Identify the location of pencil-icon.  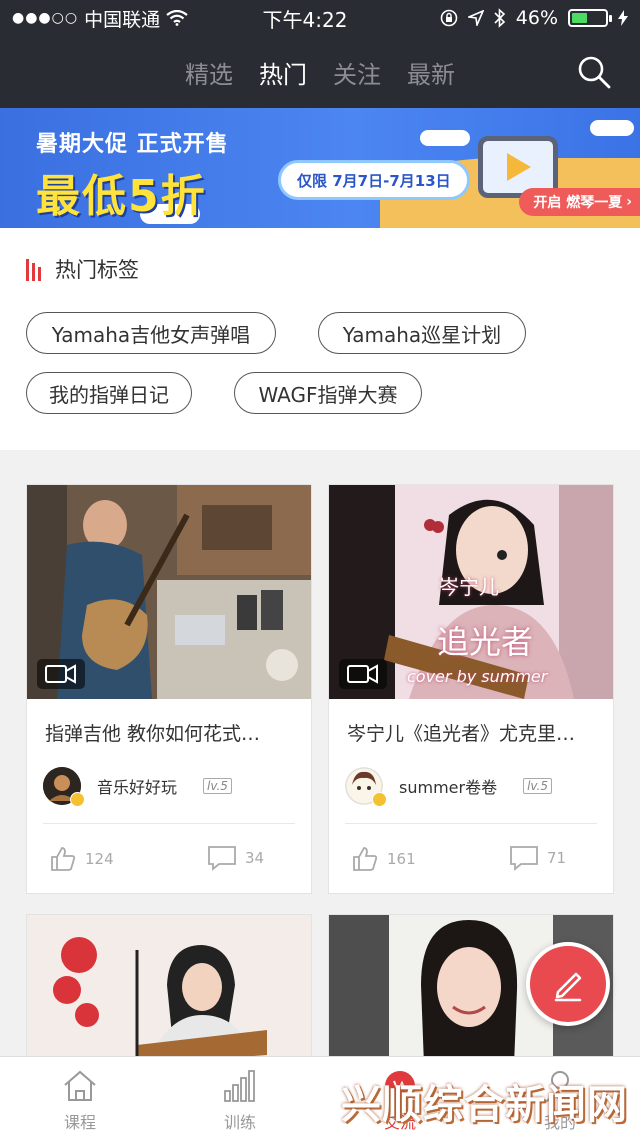
(568, 987).